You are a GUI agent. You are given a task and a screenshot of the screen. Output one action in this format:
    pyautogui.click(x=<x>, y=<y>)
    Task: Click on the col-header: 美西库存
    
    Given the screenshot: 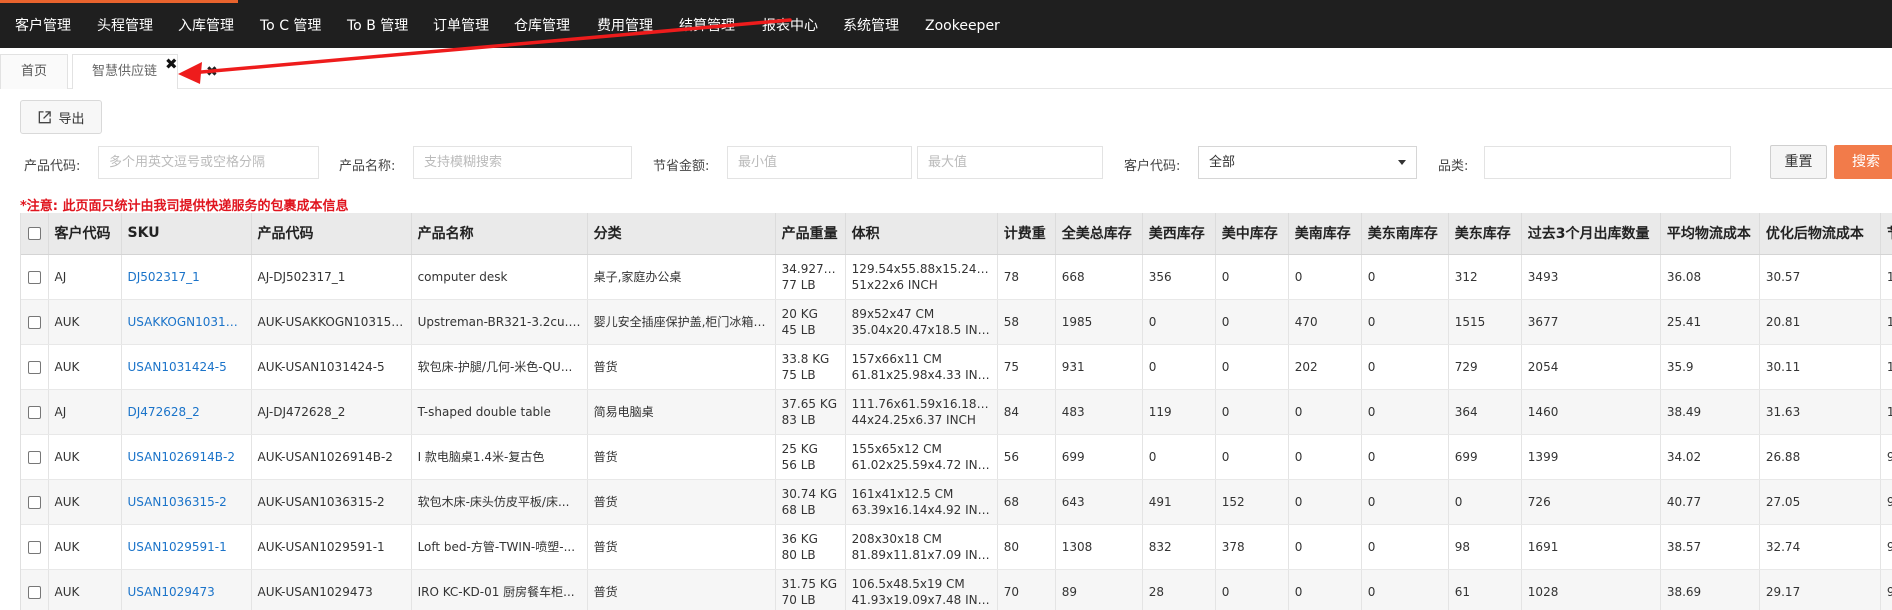 What is the action you would take?
    pyautogui.click(x=1179, y=234)
    